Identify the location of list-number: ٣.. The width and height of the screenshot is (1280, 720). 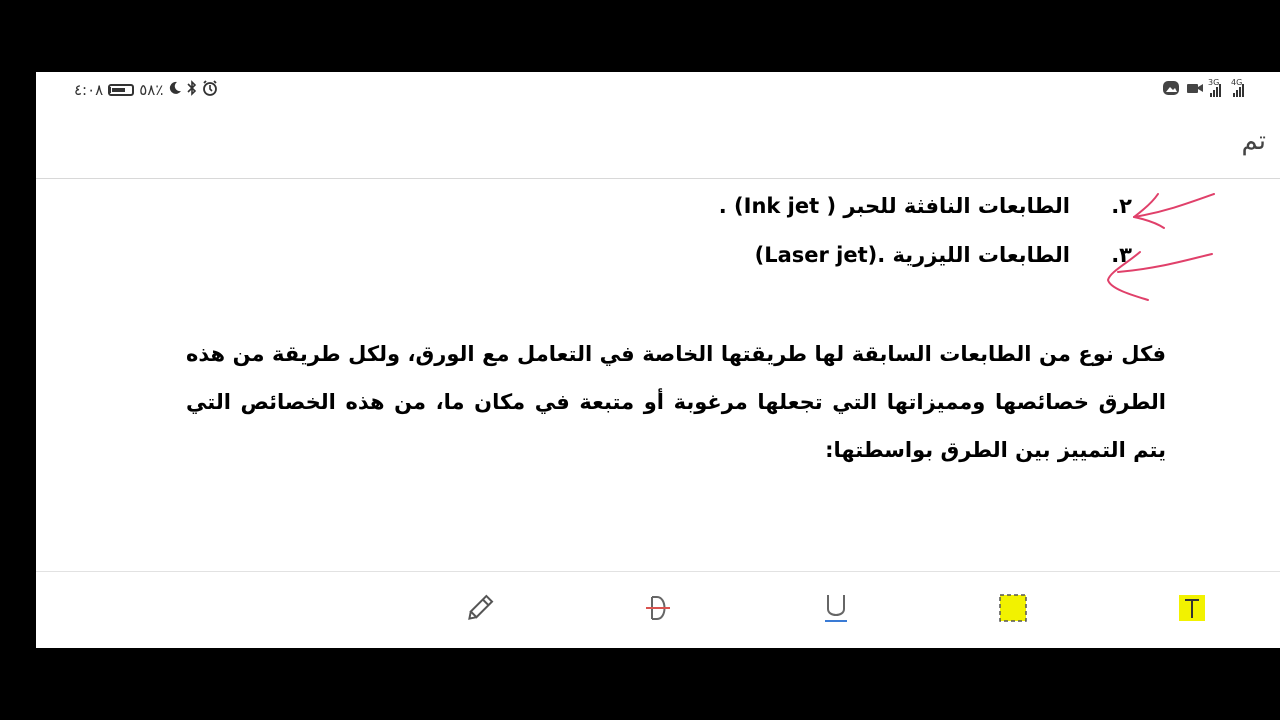
(1121, 255).